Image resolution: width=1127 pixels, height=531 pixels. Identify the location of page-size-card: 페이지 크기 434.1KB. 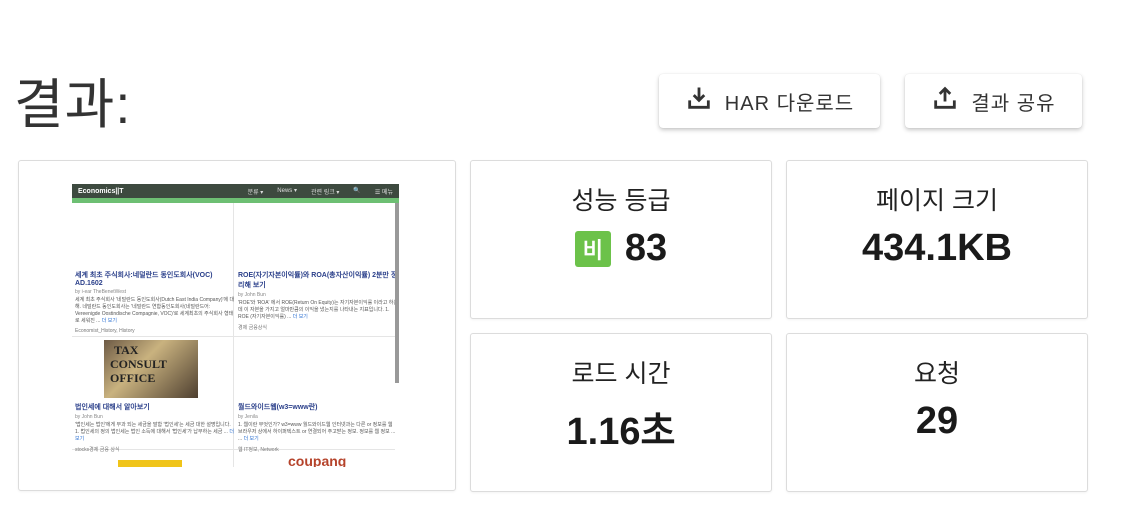
(937, 239).